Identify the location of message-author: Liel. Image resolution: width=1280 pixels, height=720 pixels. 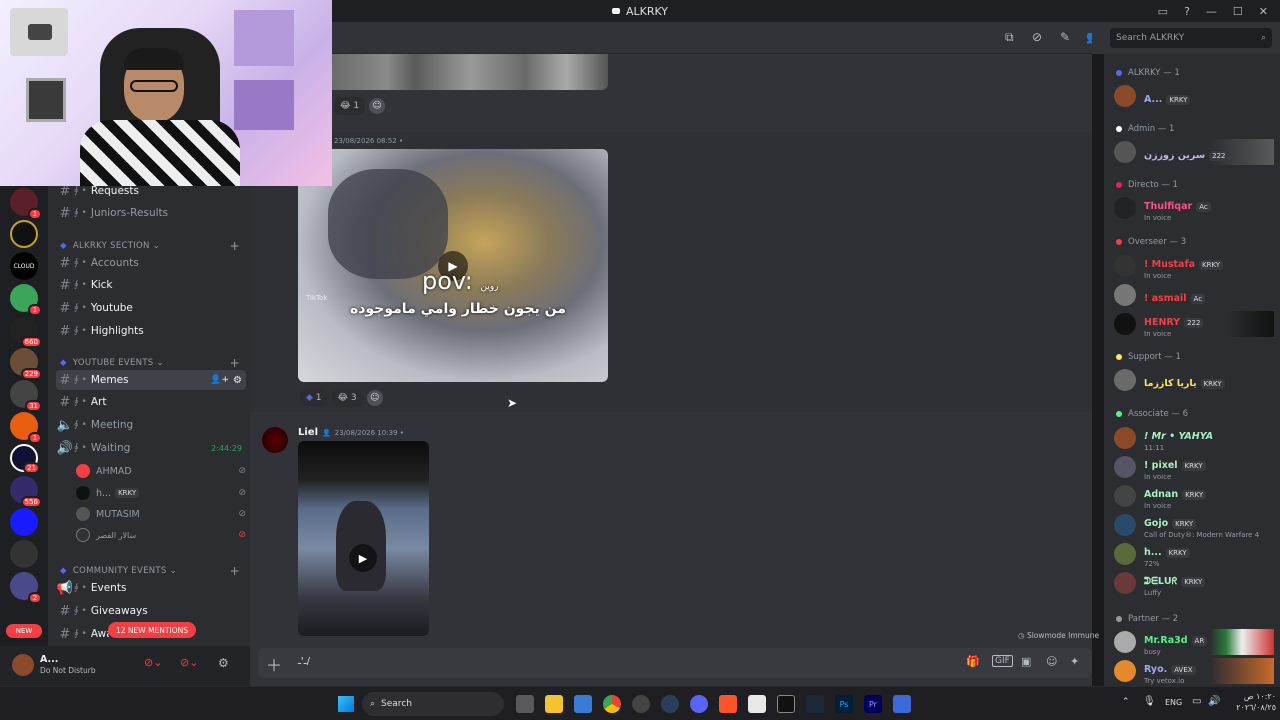
(308, 432).